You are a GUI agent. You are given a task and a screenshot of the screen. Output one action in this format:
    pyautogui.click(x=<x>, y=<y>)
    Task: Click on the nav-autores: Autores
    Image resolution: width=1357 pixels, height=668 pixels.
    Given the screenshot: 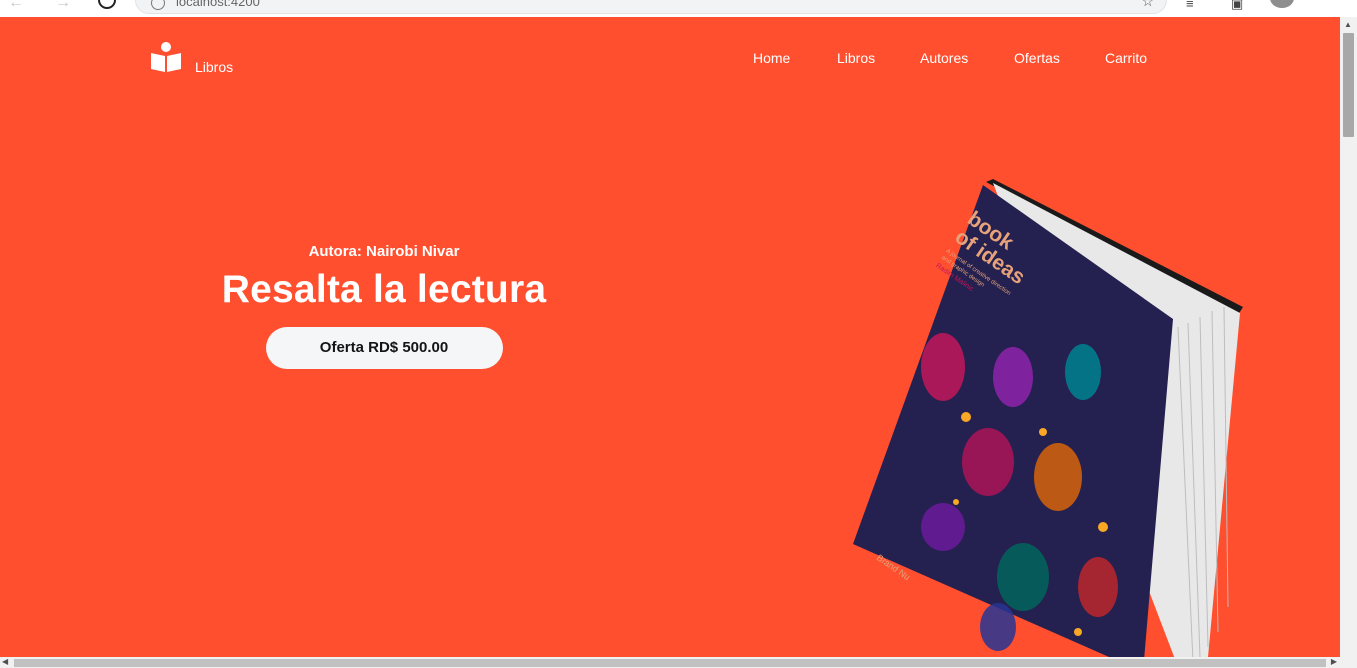 What is the action you would take?
    pyautogui.click(x=944, y=58)
    